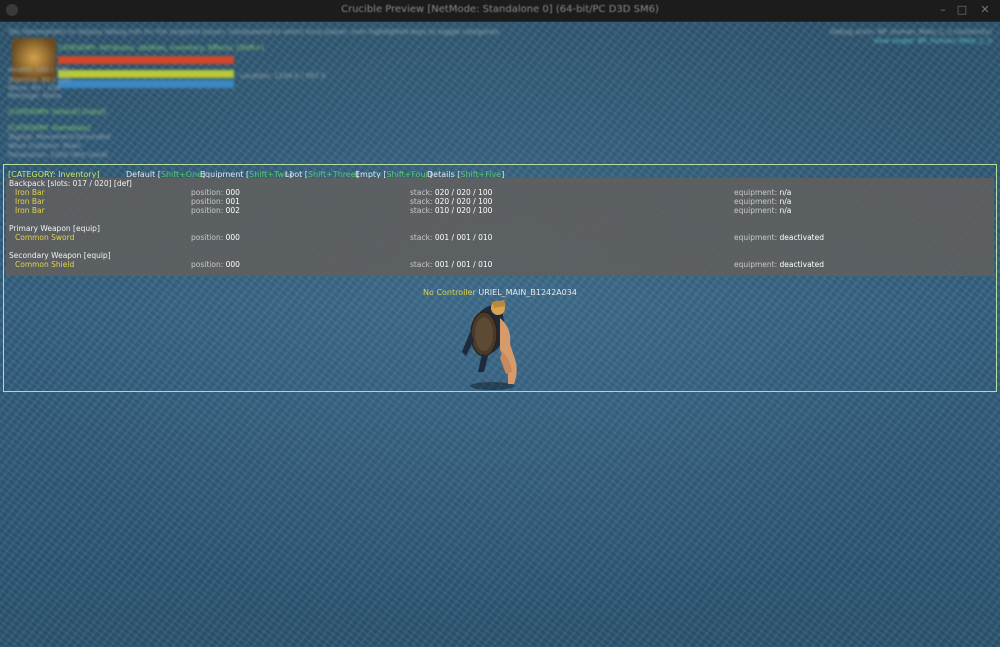 The height and width of the screenshot is (647, 1000). What do you see at coordinates (54, 228) in the screenshot?
I see `section-title: Primary Weapon [equip]` at bounding box center [54, 228].